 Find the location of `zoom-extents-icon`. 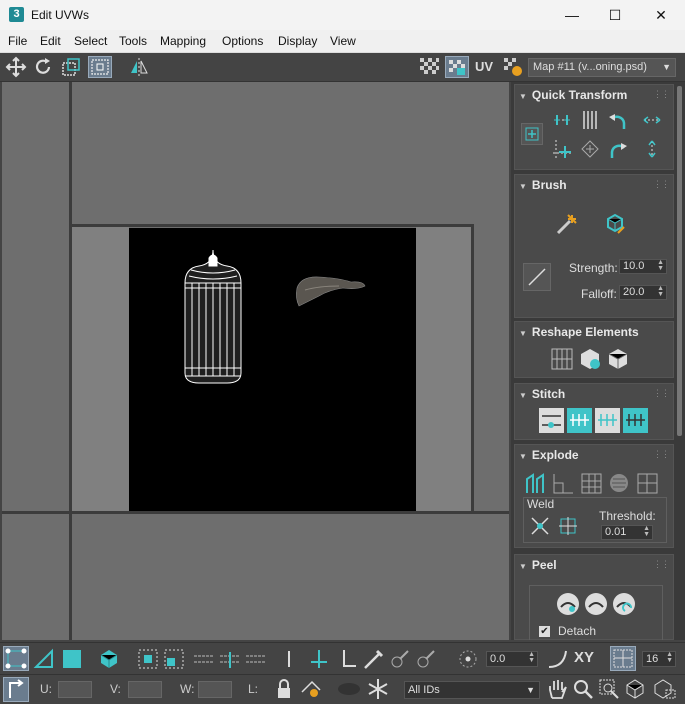

zoom-extents-icon is located at coordinates (635, 689).